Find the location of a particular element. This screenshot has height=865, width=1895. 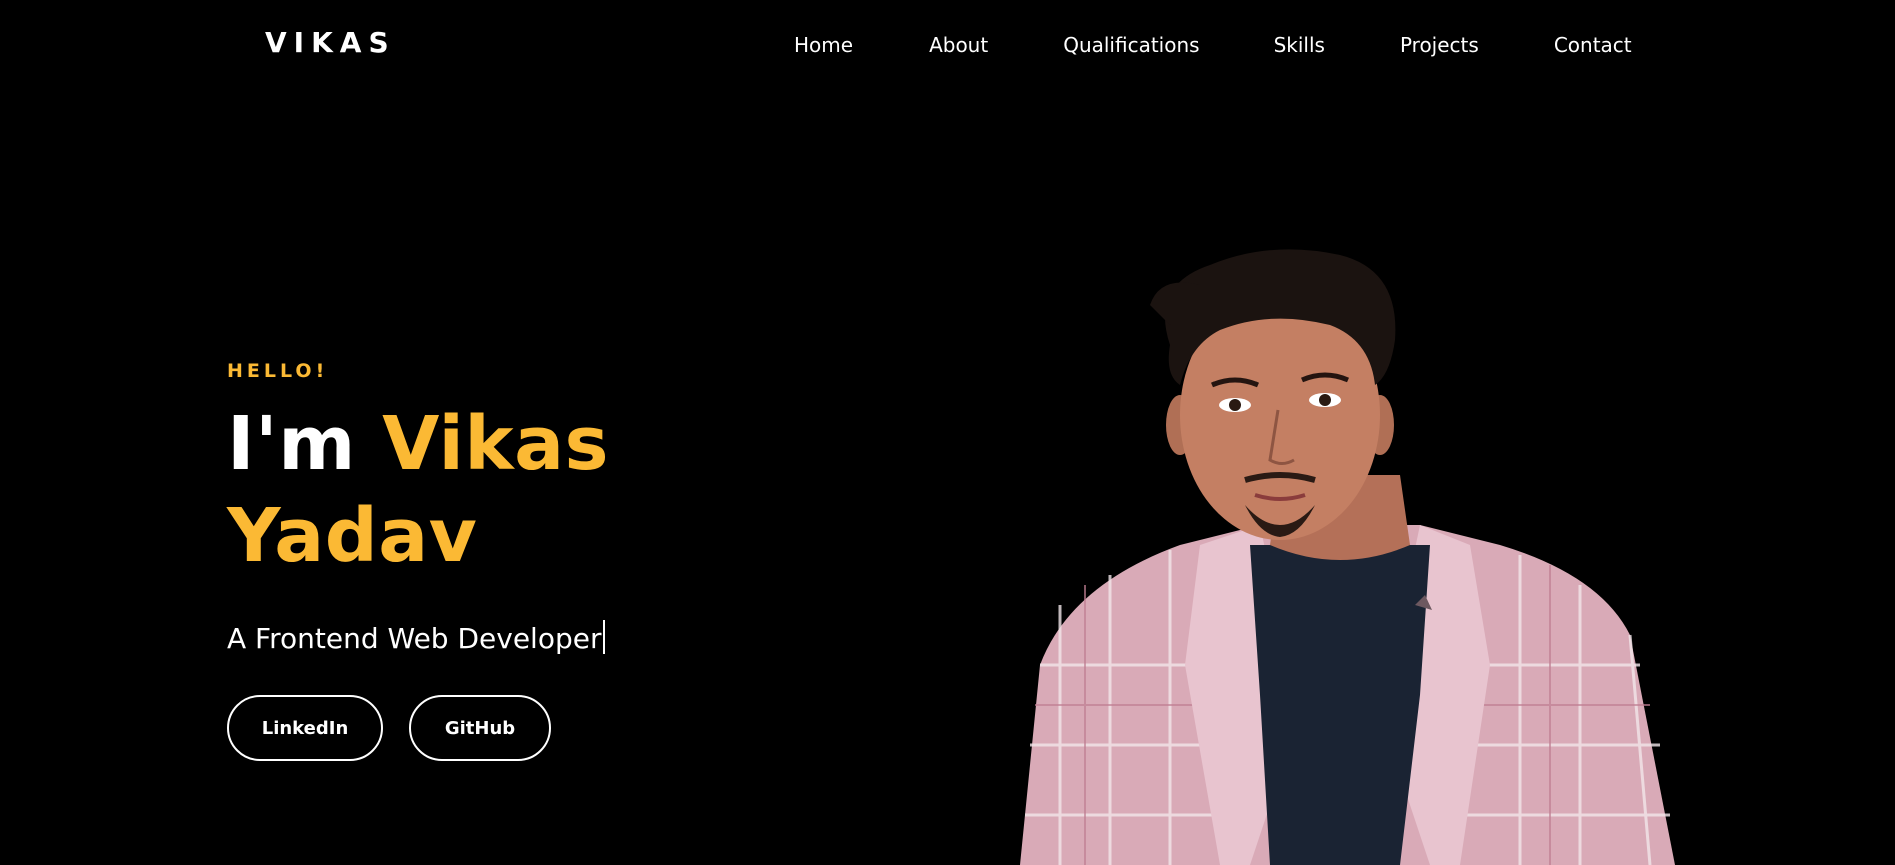

hero-name-first: Vikas is located at coordinates (496, 444).